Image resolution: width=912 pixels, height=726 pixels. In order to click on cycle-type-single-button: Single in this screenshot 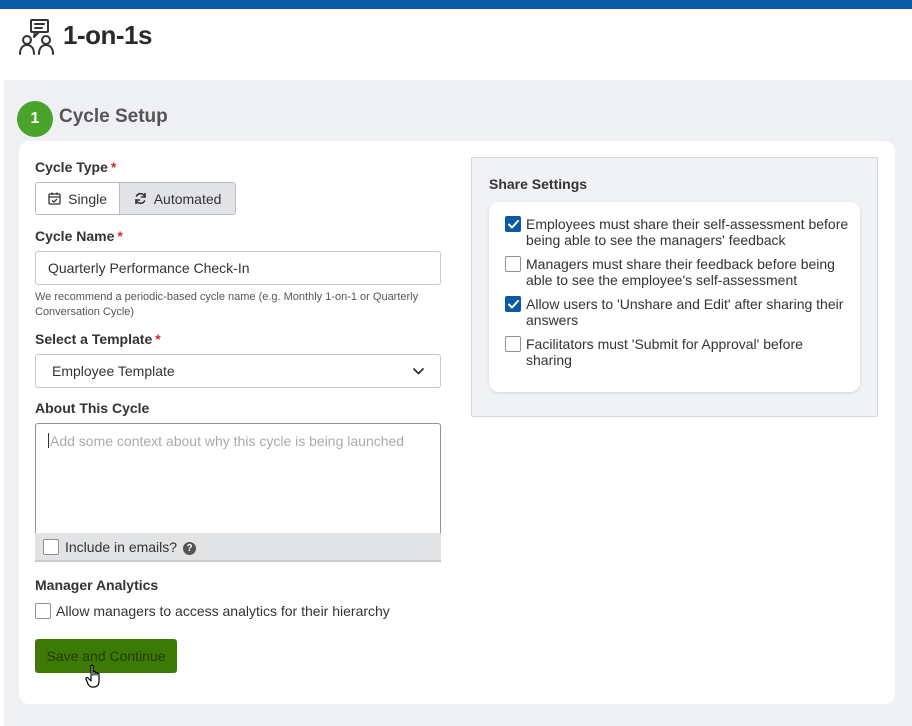, I will do `click(78, 198)`.